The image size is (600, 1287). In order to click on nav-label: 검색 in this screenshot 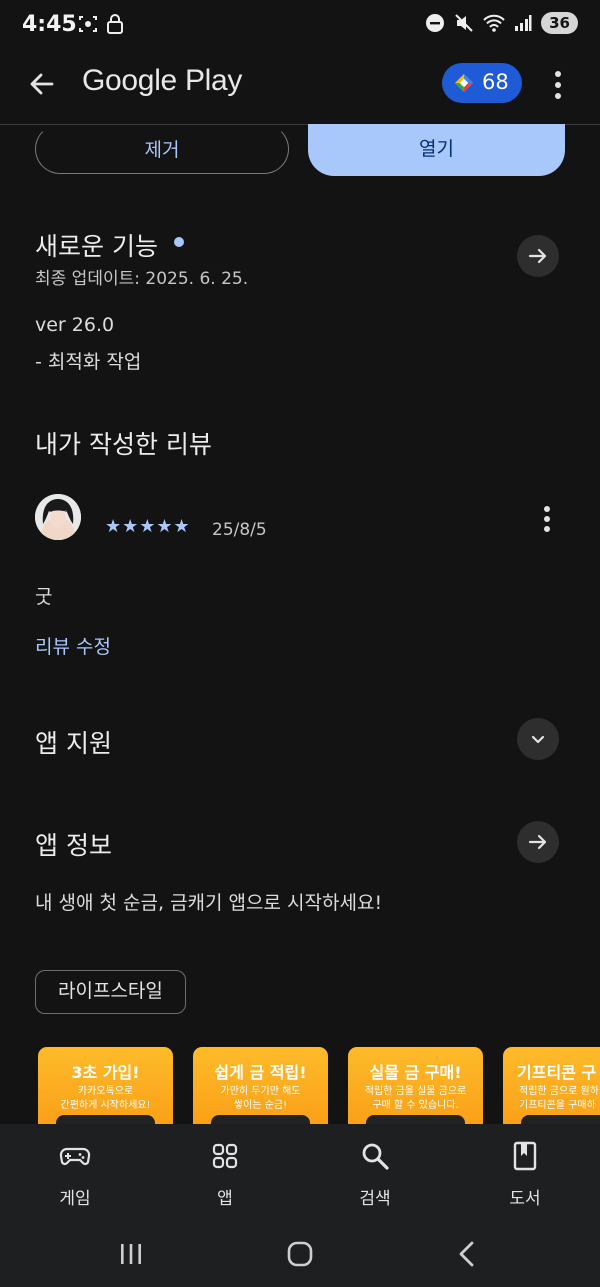, I will do `click(375, 1199)`.